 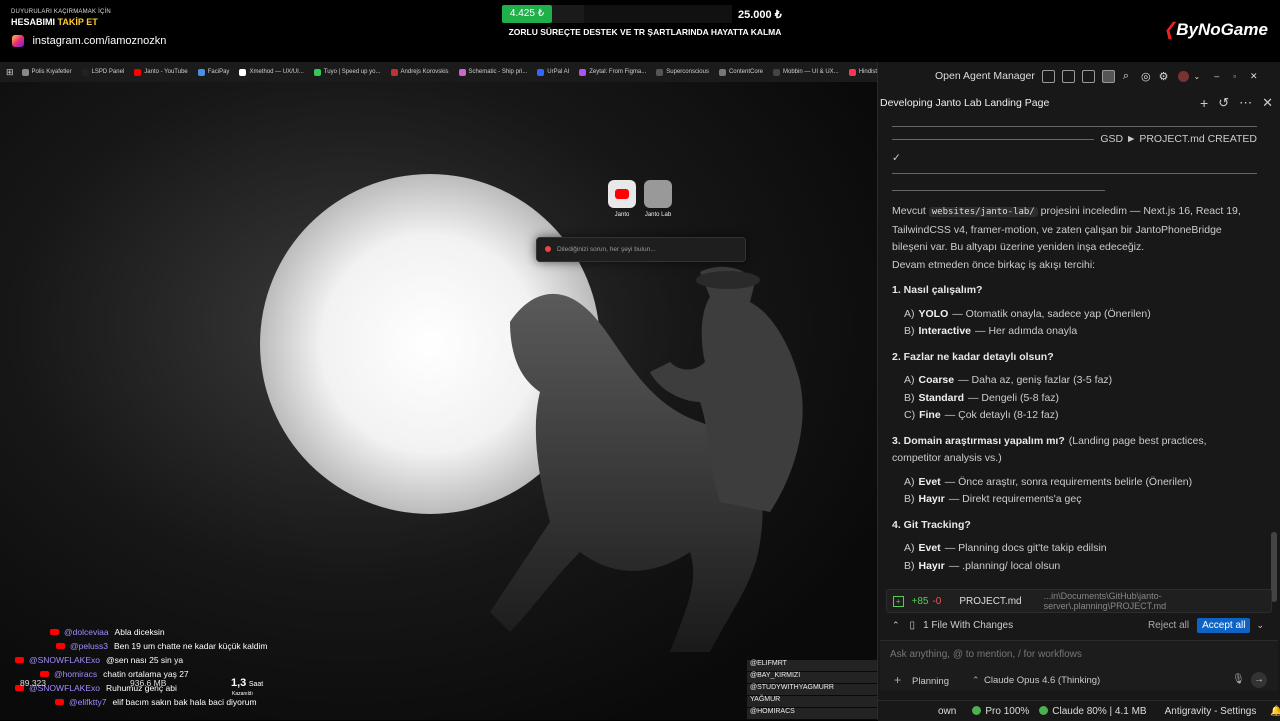 I want to click on bookmark-item: Hindistan, so click(x=864, y=72).